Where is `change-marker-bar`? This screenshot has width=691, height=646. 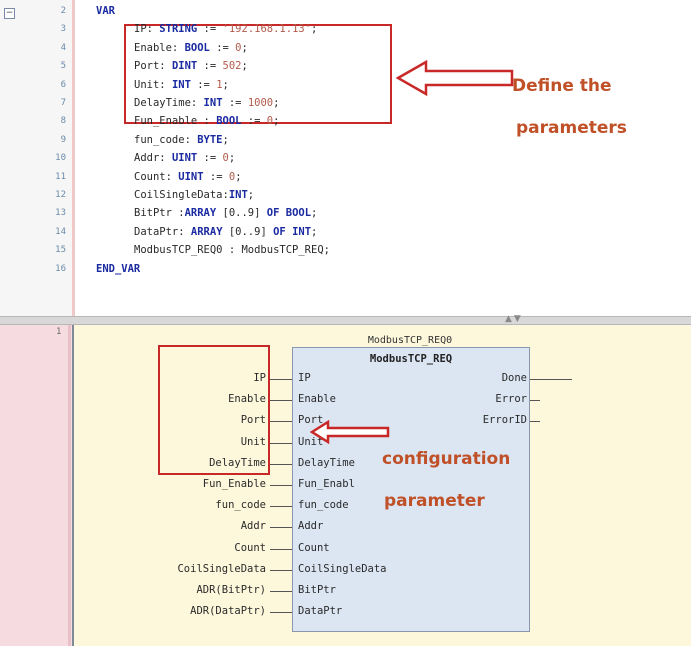 change-marker-bar is located at coordinates (73, 158).